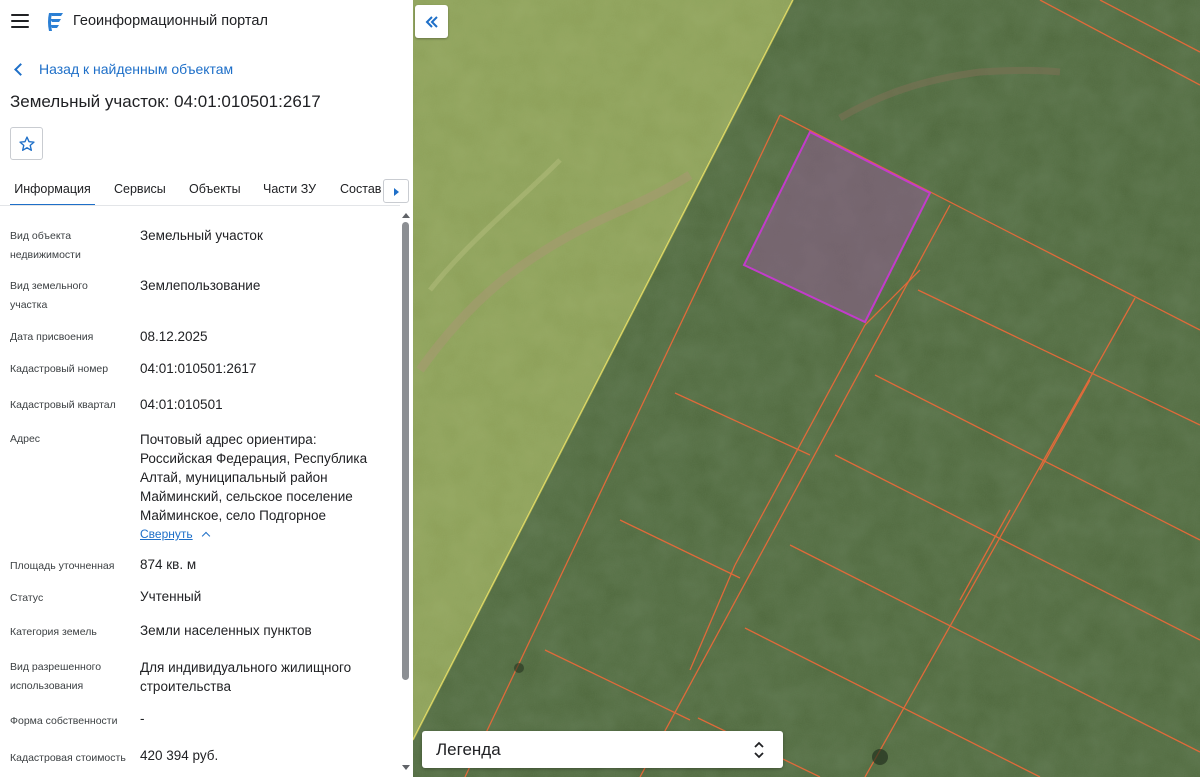  Describe the element at coordinates (20, 69) in the screenshot. I see `chevron-left-icon` at that location.